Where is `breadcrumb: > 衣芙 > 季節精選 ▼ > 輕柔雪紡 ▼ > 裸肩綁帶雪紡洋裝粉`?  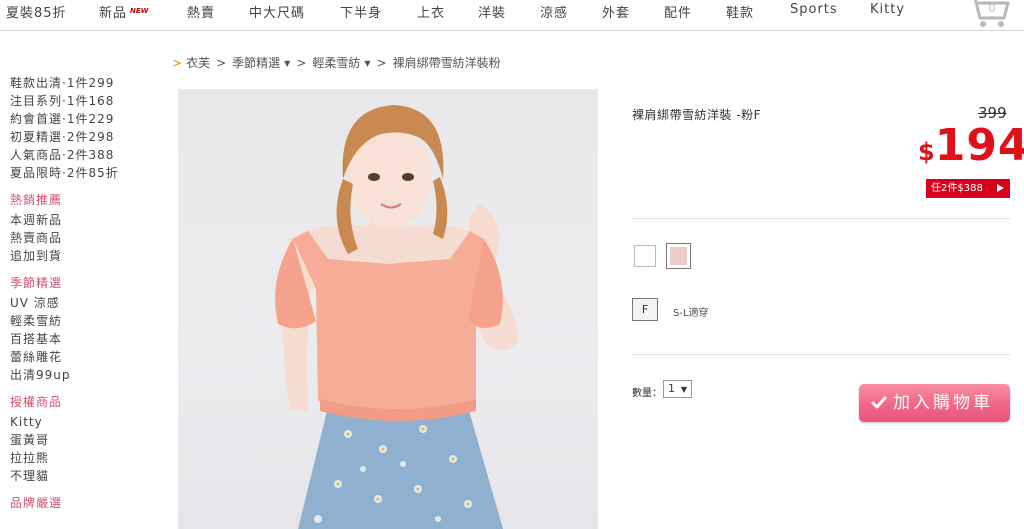
breadcrumb: > 衣芙 > 季節精選 ▼ > 輕柔雪紡 ▼ > 裸肩綁帶雪紡洋裝粉 is located at coordinates (336, 62).